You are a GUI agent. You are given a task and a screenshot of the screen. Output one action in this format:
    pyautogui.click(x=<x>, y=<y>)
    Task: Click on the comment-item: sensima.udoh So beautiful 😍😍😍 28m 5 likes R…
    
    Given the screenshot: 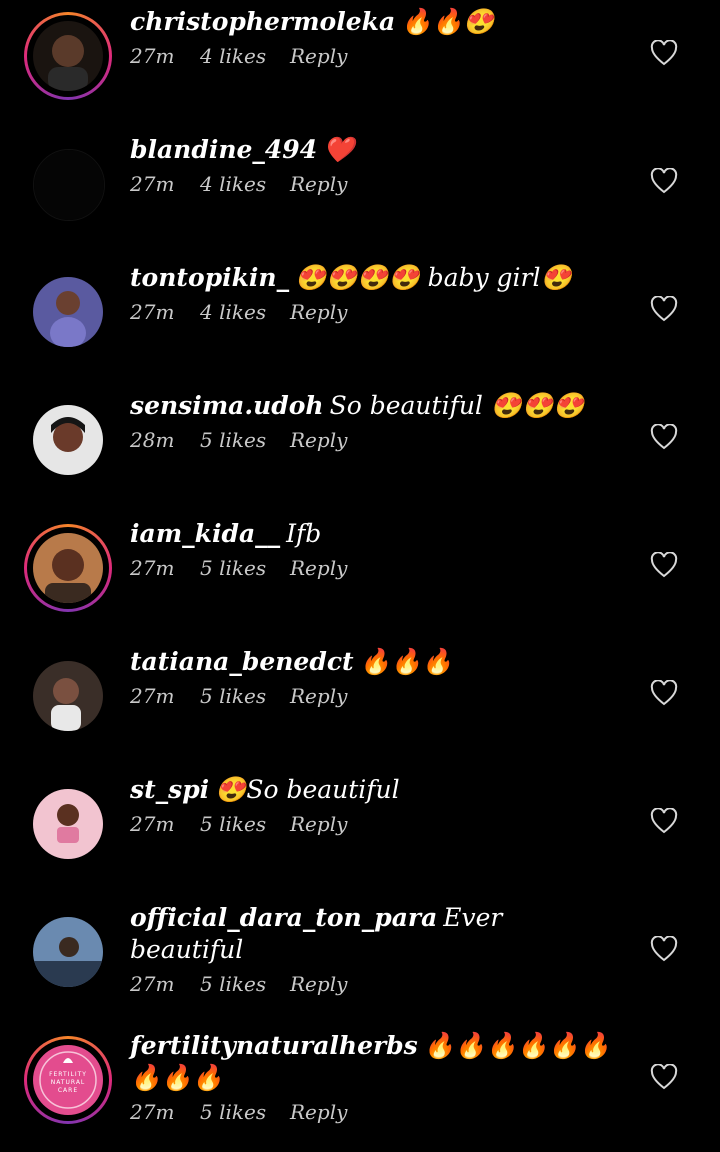 What is the action you would take?
    pyautogui.click(x=360, y=448)
    